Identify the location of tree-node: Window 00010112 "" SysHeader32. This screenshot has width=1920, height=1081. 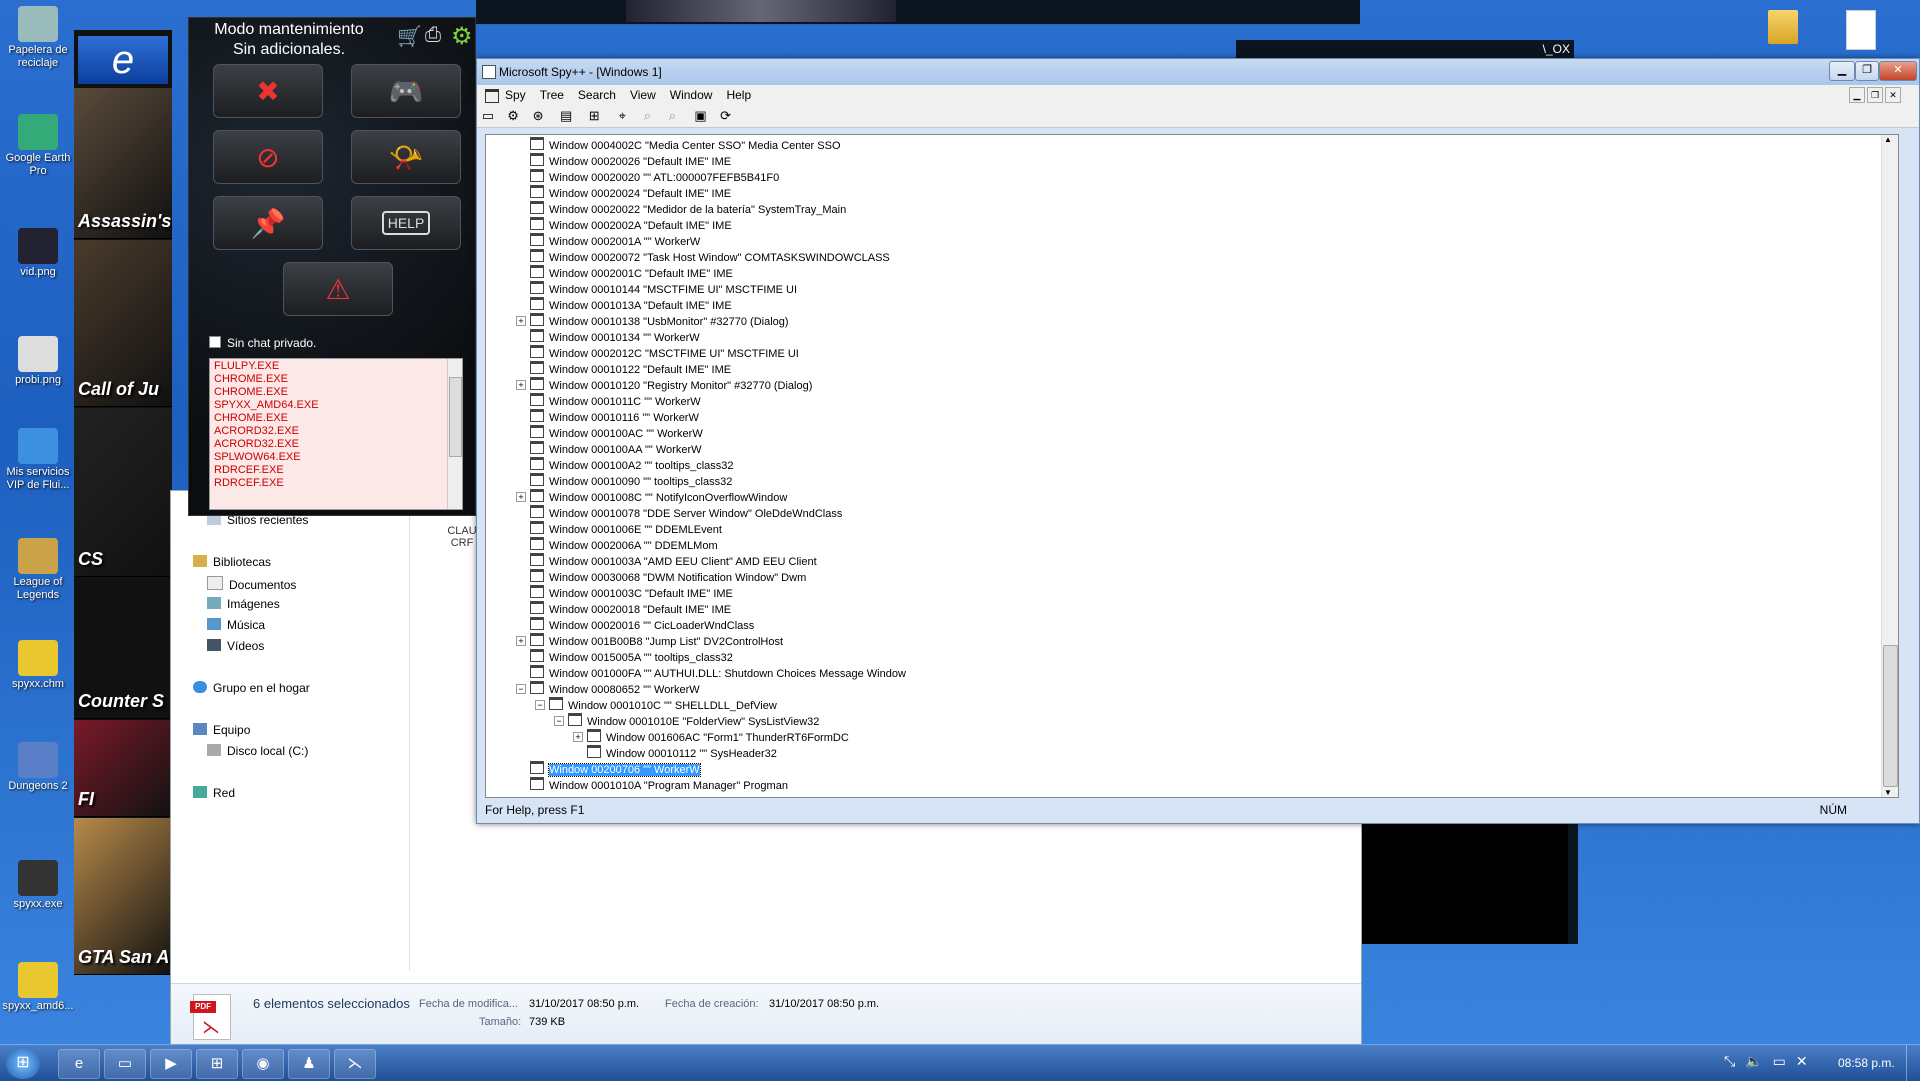
(682, 753).